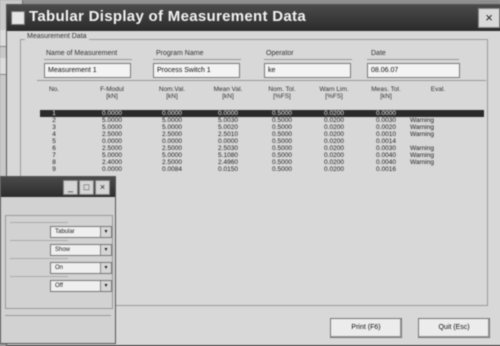 The width and height of the screenshot is (500, 346). What do you see at coordinates (54, 162) in the screenshot?
I see `table-cell: 8` at bounding box center [54, 162].